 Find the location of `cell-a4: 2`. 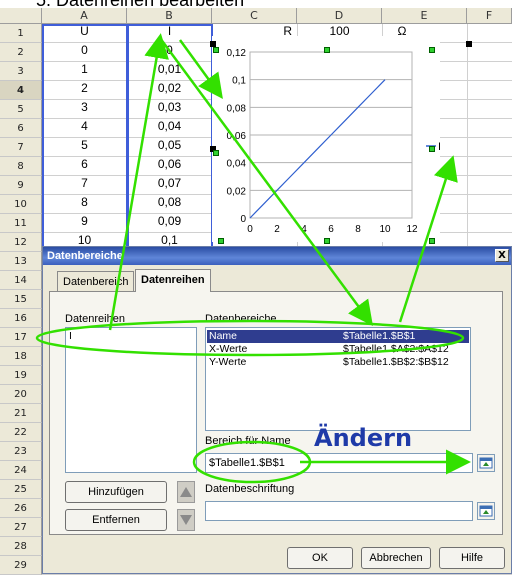

cell-a4: 2 is located at coordinates (84, 90).